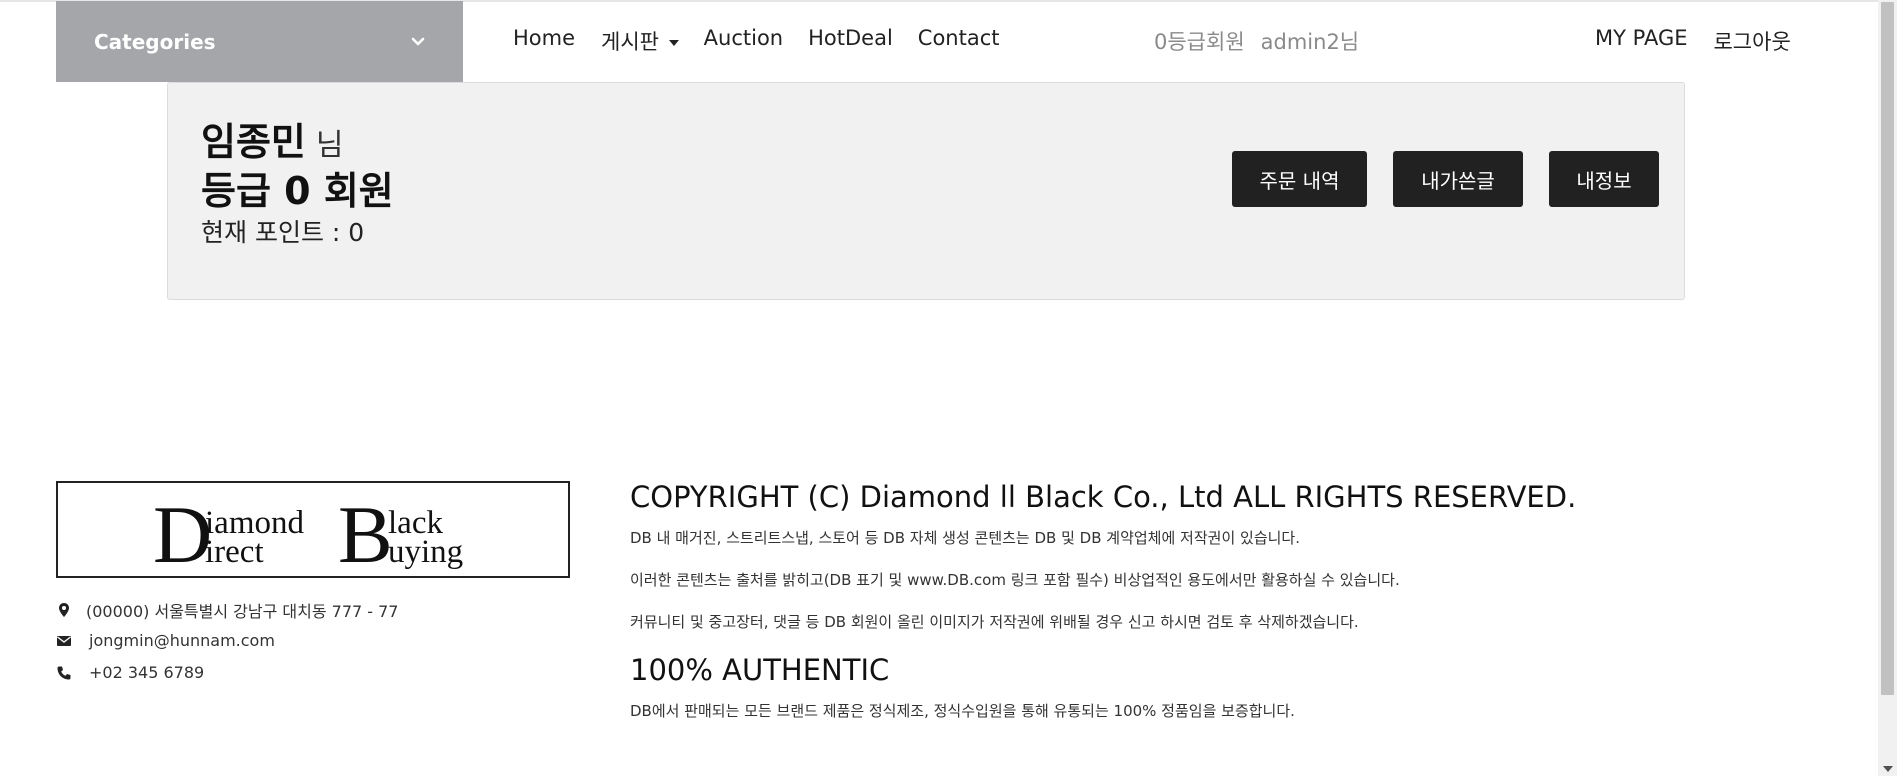 This screenshot has width=1897, height=776. I want to click on brand-logo-mark: D iamond irect B lack uying, so click(308, 530).